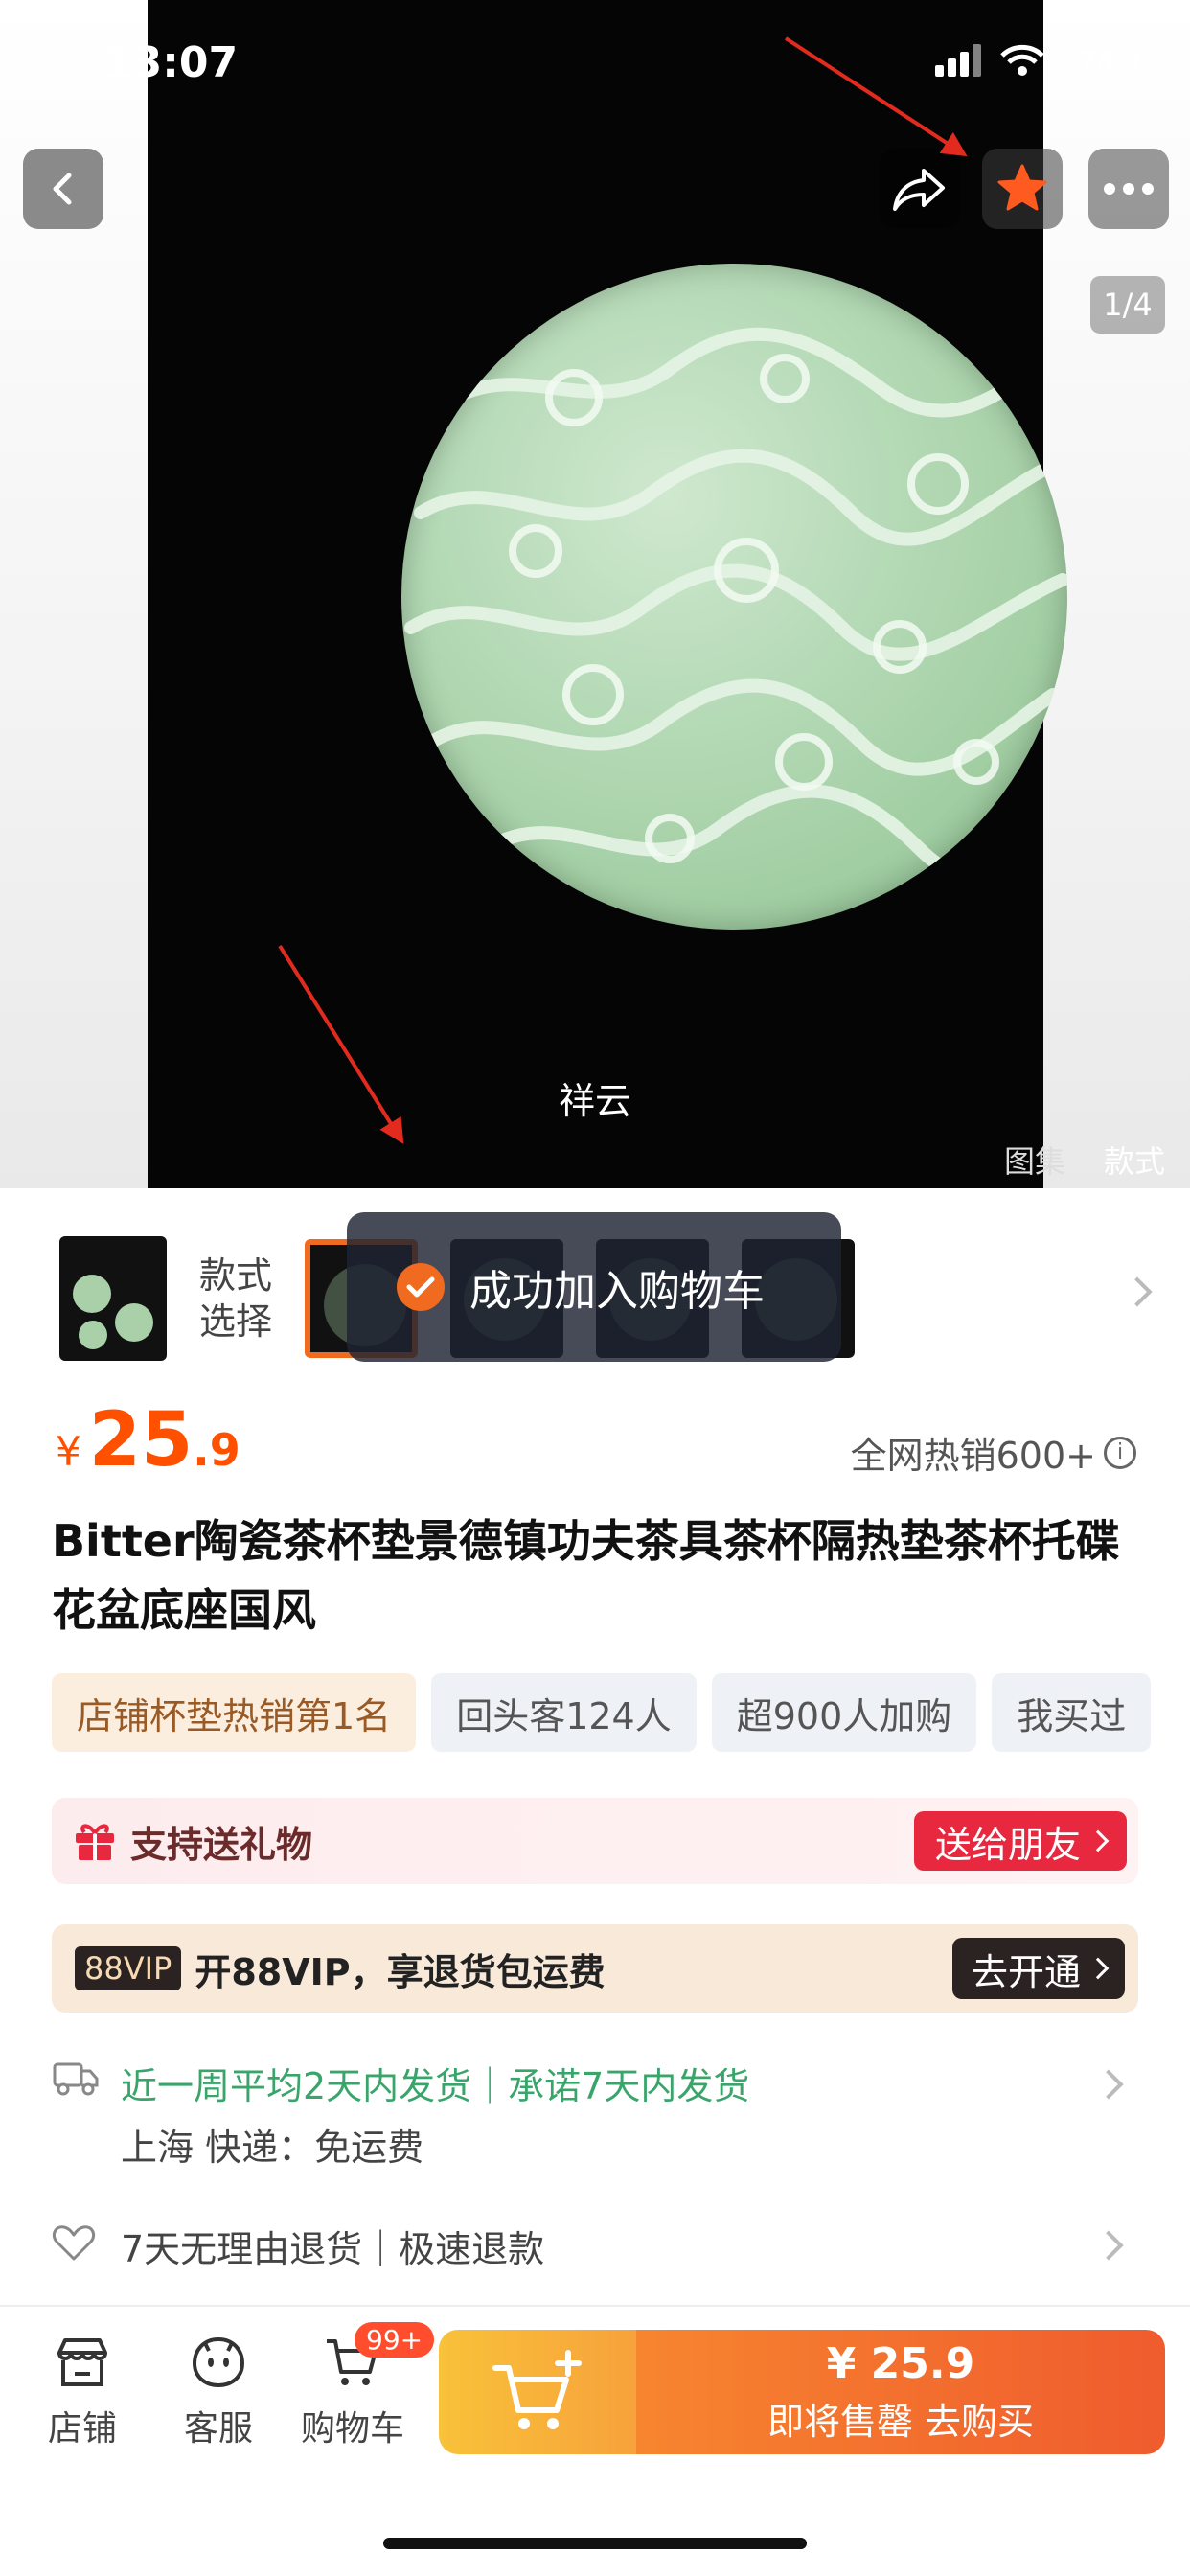  I want to click on purchase-actions: ¥ 25.9 即将售罄 去购买, so click(802, 2392).